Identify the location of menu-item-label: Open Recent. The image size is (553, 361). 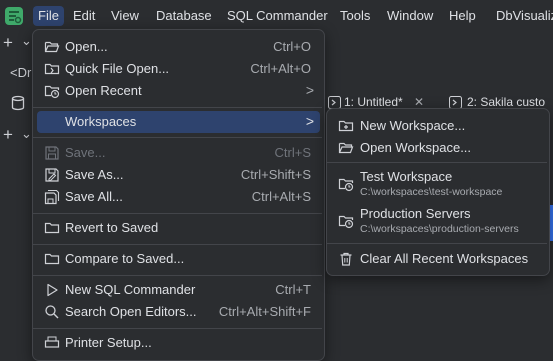
(103, 90).